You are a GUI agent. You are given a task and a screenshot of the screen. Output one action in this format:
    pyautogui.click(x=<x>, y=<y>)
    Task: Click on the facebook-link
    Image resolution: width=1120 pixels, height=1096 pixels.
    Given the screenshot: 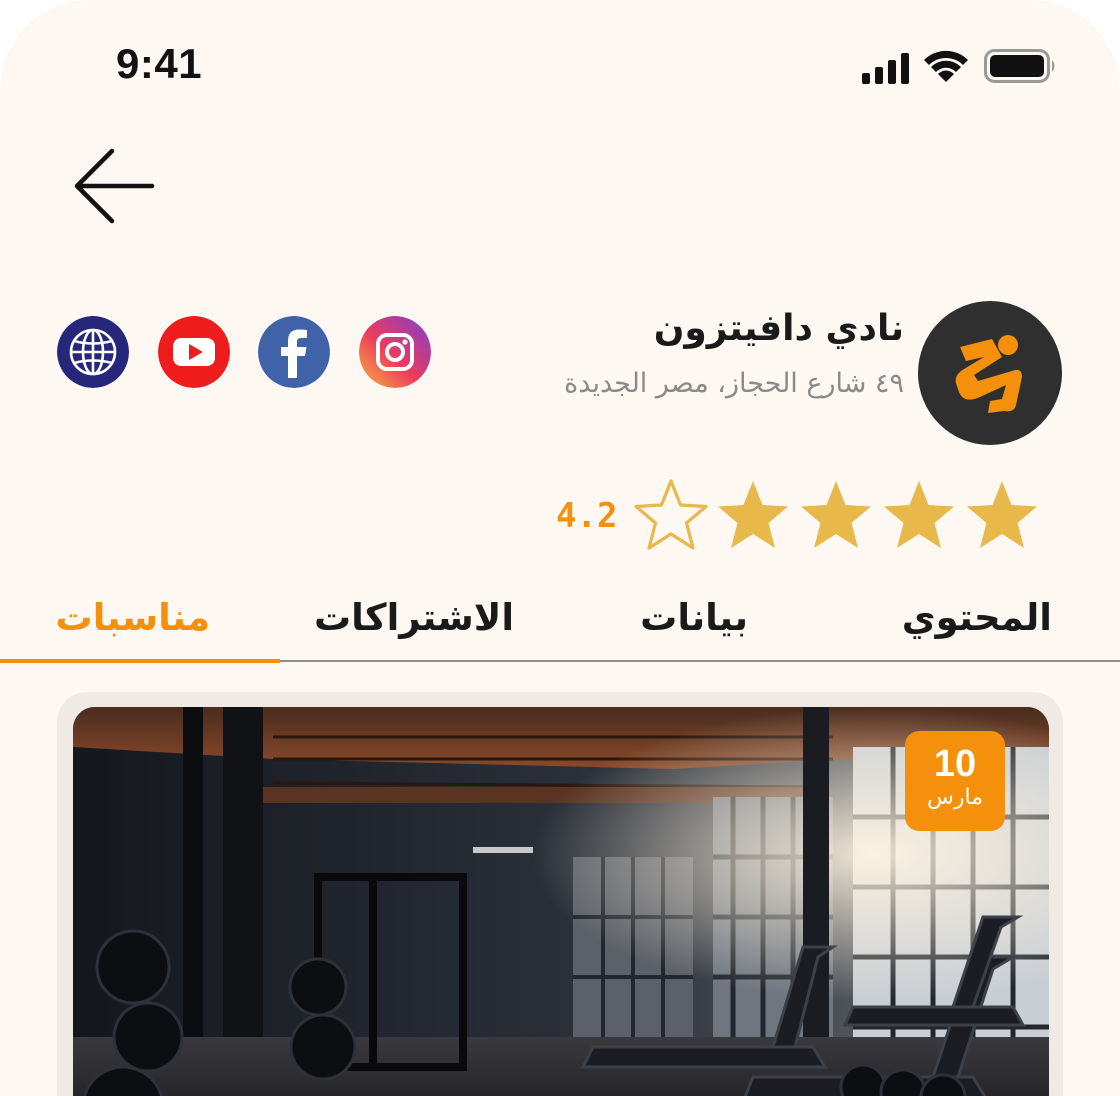 What is the action you would take?
    pyautogui.click(x=294, y=352)
    